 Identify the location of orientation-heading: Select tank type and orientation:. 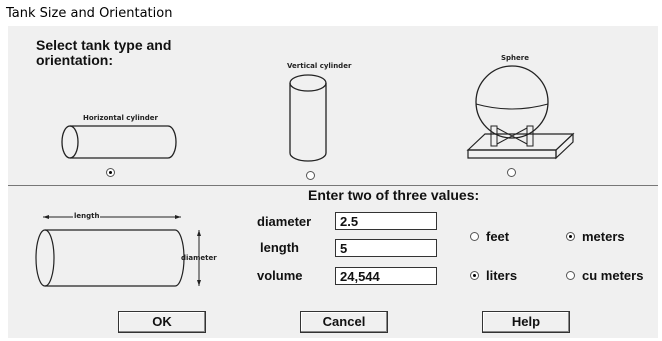
(104, 52).